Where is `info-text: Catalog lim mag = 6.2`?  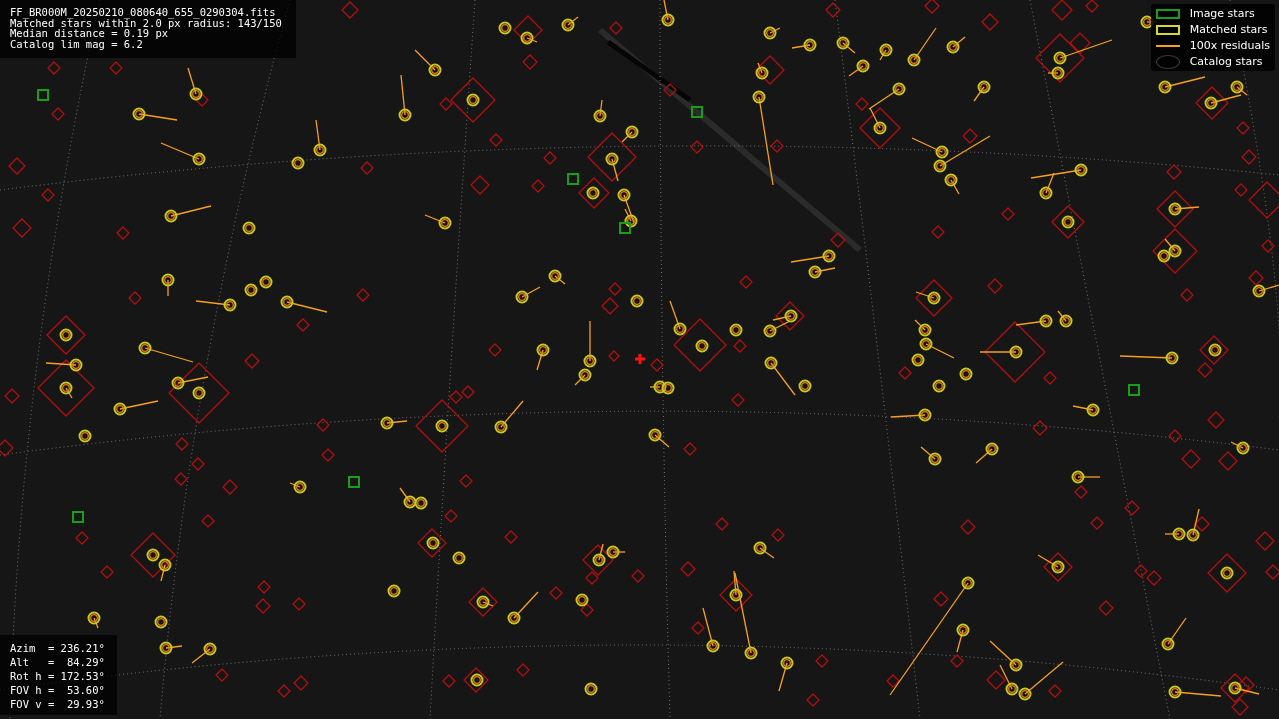
info-text: Catalog lim mag = 6.2 is located at coordinates (77, 43).